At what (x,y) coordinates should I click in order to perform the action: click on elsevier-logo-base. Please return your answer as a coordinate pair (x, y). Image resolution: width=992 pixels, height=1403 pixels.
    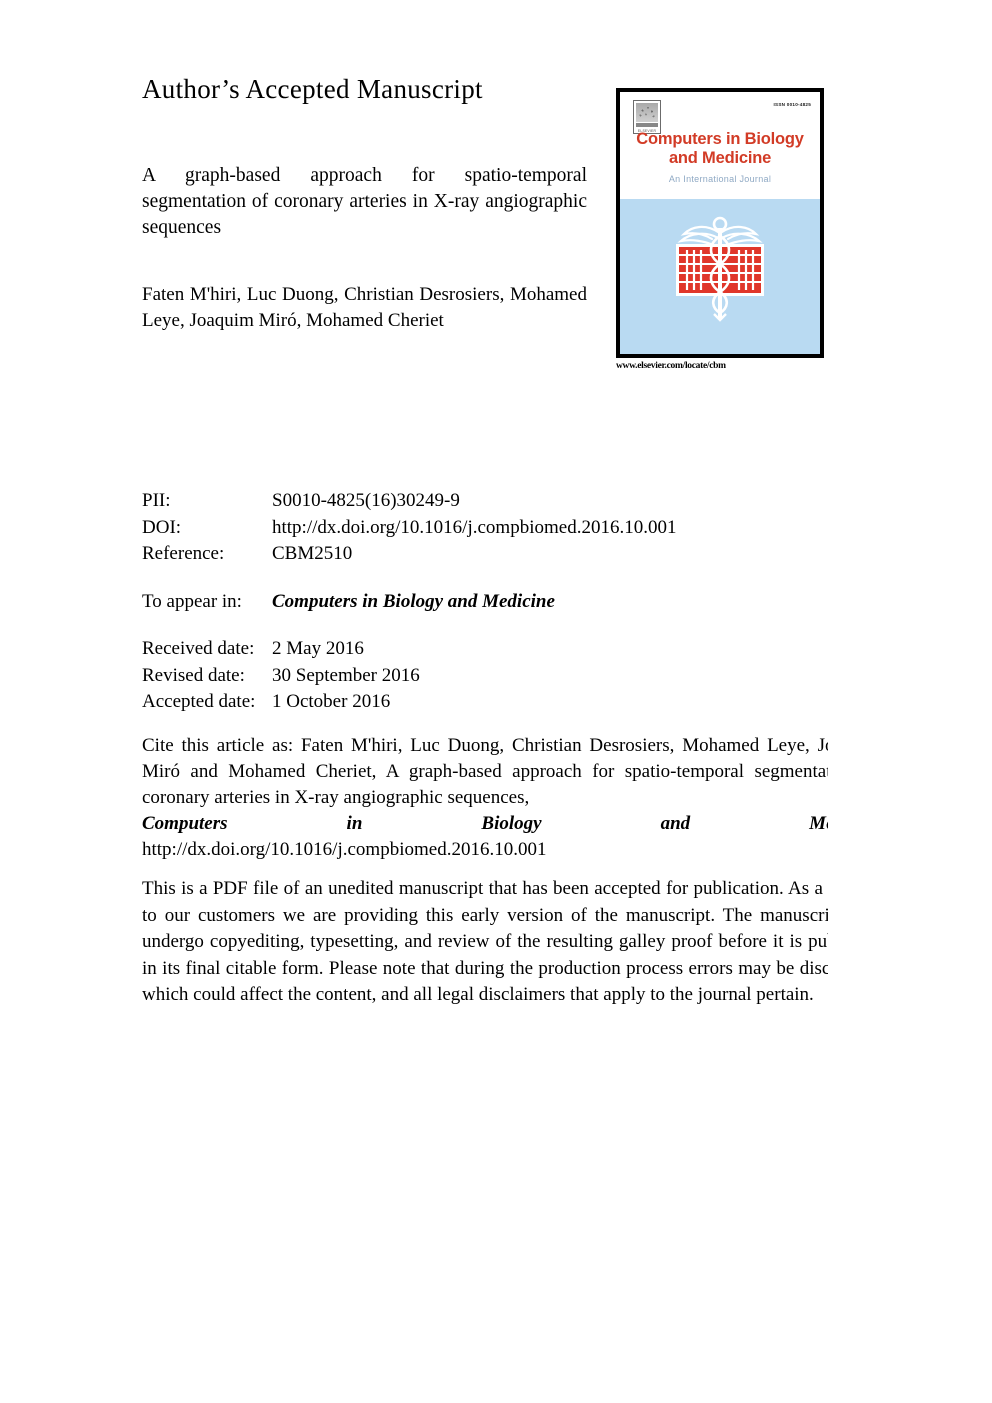
    Looking at the image, I should click on (647, 125).